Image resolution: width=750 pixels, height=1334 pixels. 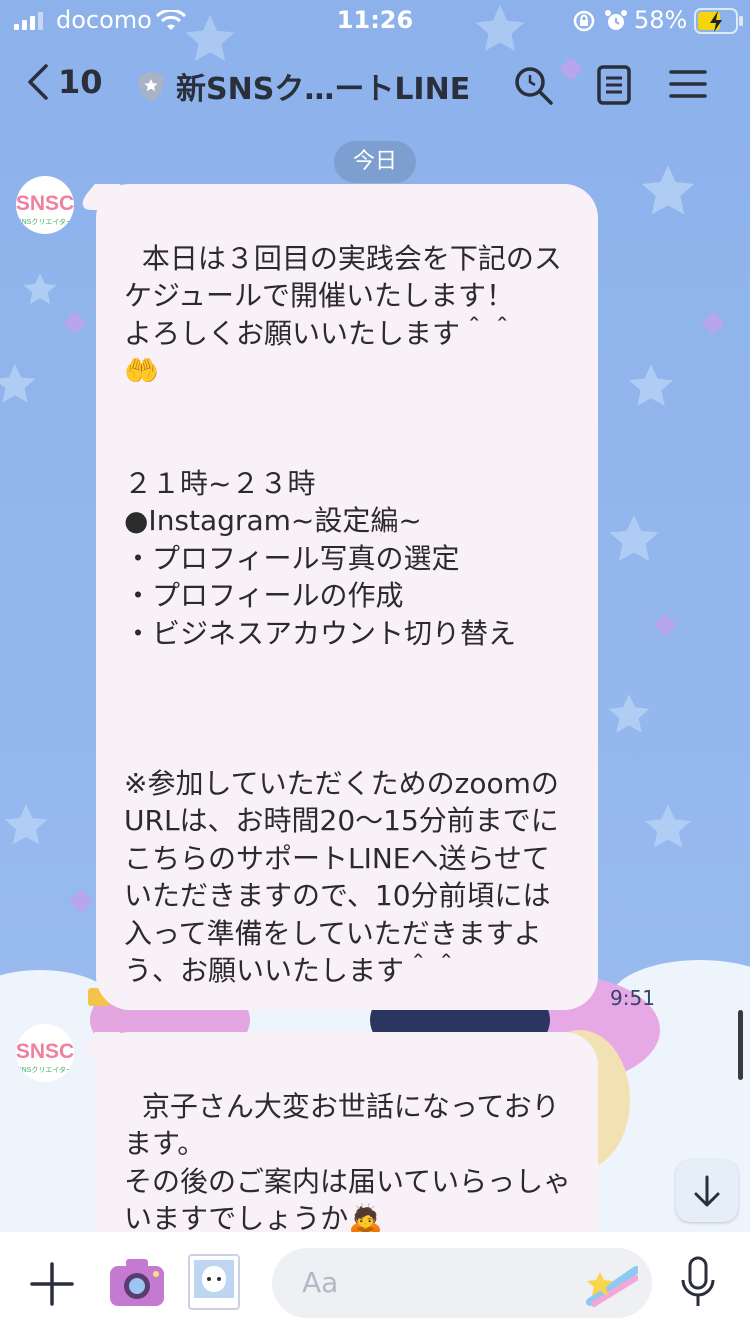 What do you see at coordinates (214, 1282) in the screenshot?
I see `photo-icon` at bounding box center [214, 1282].